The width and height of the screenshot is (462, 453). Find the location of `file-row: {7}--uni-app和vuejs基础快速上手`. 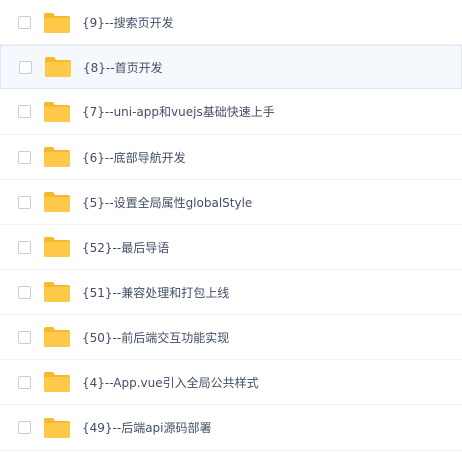

file-row: {7}--uni-app和vuejs基础快速上手 is located at coordinates (231, 112).